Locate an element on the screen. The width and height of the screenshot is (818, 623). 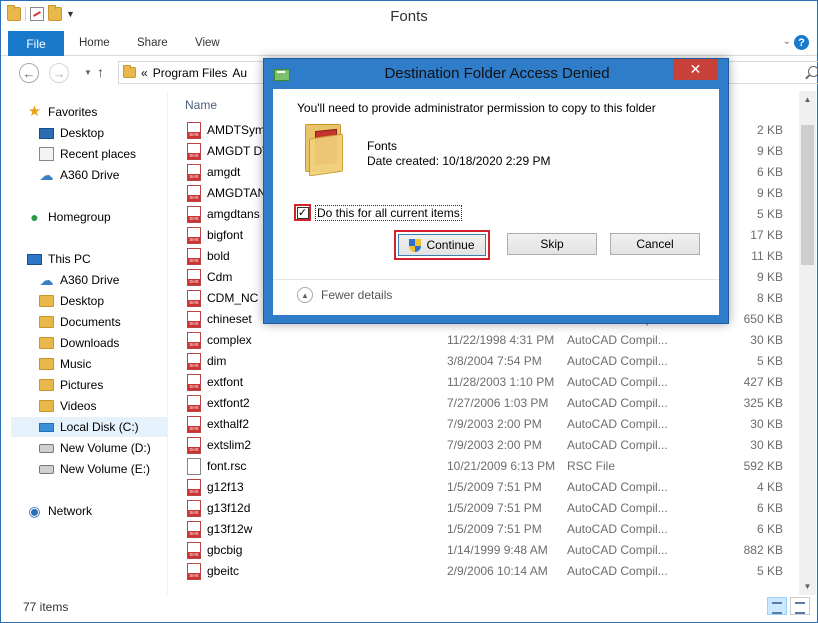
tab-share: Share is located at coordinates (152, 43).